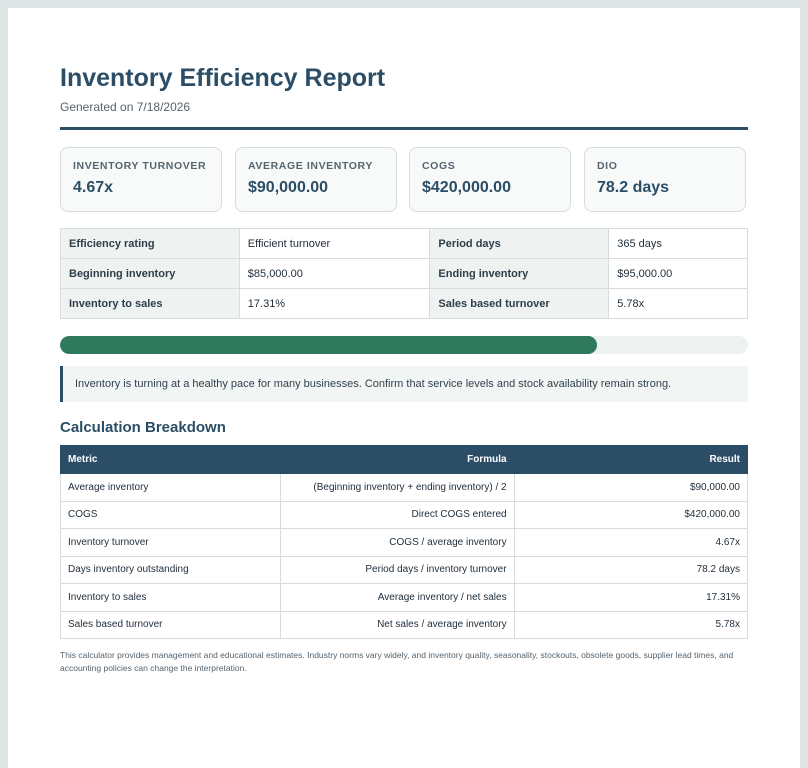  Describe the element at coordinates (678, 273) in the screenshot. I see `summary-value: $95,000.00` at that location.